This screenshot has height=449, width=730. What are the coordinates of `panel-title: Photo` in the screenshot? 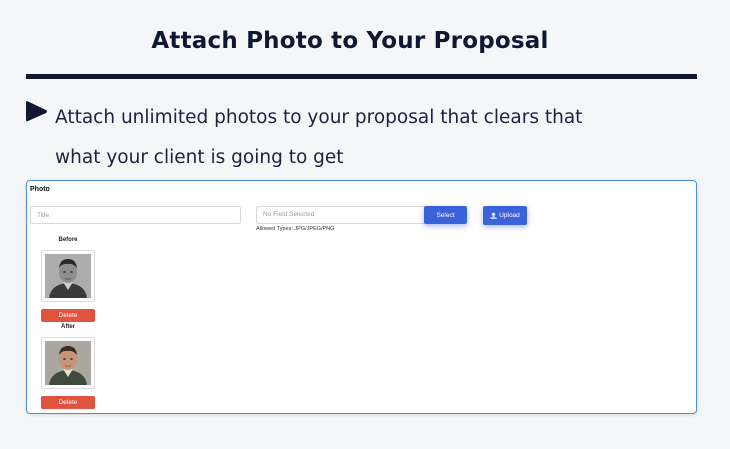 It's located at (40, 189).